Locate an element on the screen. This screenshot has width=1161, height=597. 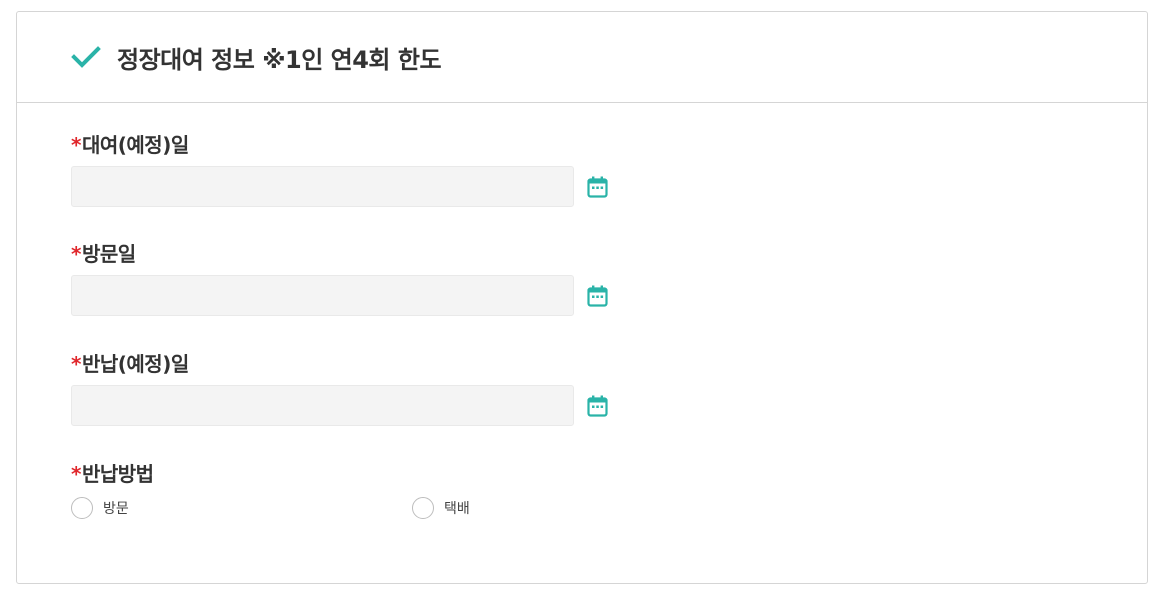
radio-label: 방문 is located at coordinates (116, 509).